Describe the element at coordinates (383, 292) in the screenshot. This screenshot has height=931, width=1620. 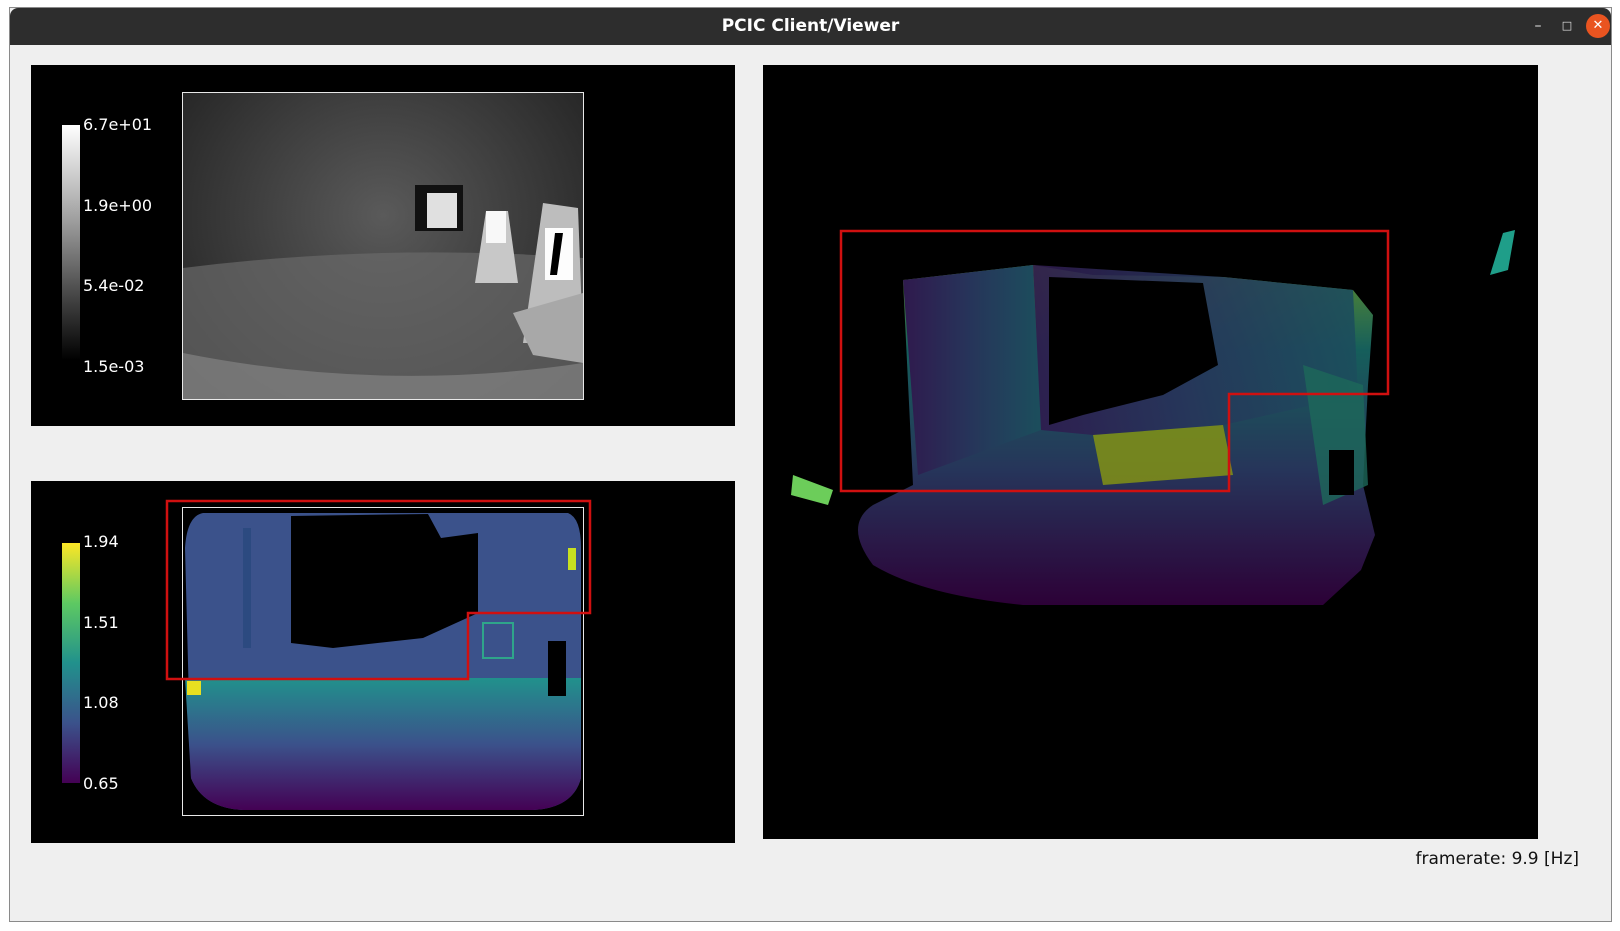
I see `amplitude-scene` at that location.